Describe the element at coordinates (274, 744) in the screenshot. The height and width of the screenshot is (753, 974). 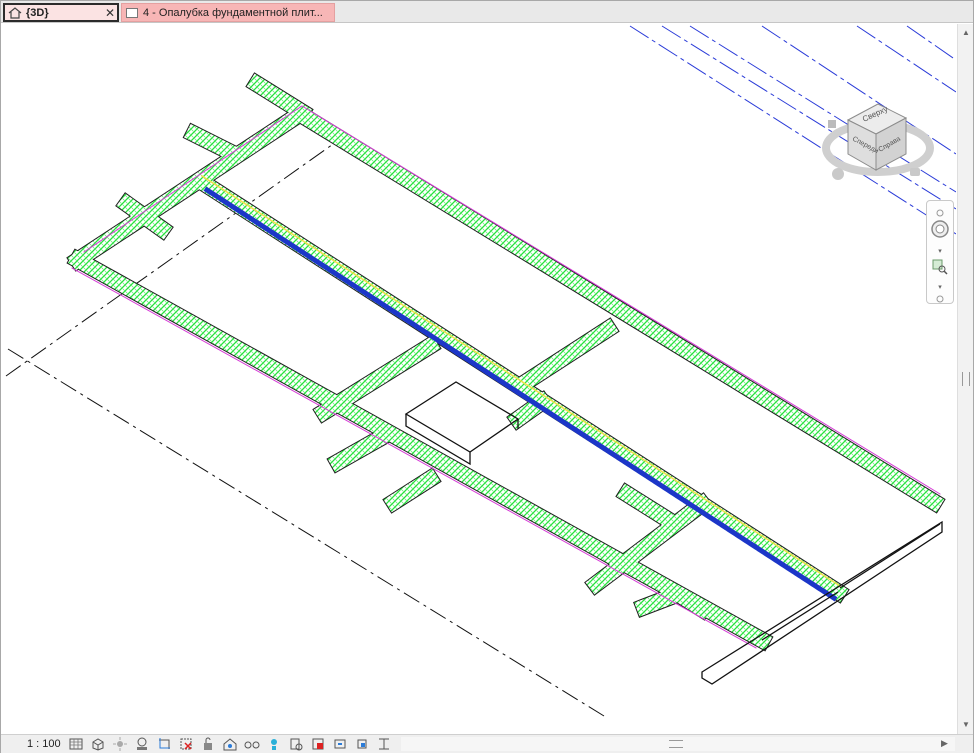
I see `worksharing-icon` at that location.